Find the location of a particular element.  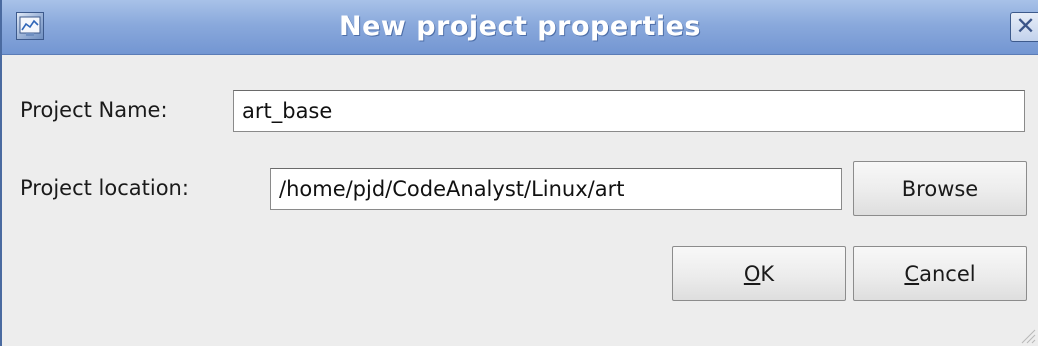

close-icon: ✕ is located at coordinates (1024, 27).